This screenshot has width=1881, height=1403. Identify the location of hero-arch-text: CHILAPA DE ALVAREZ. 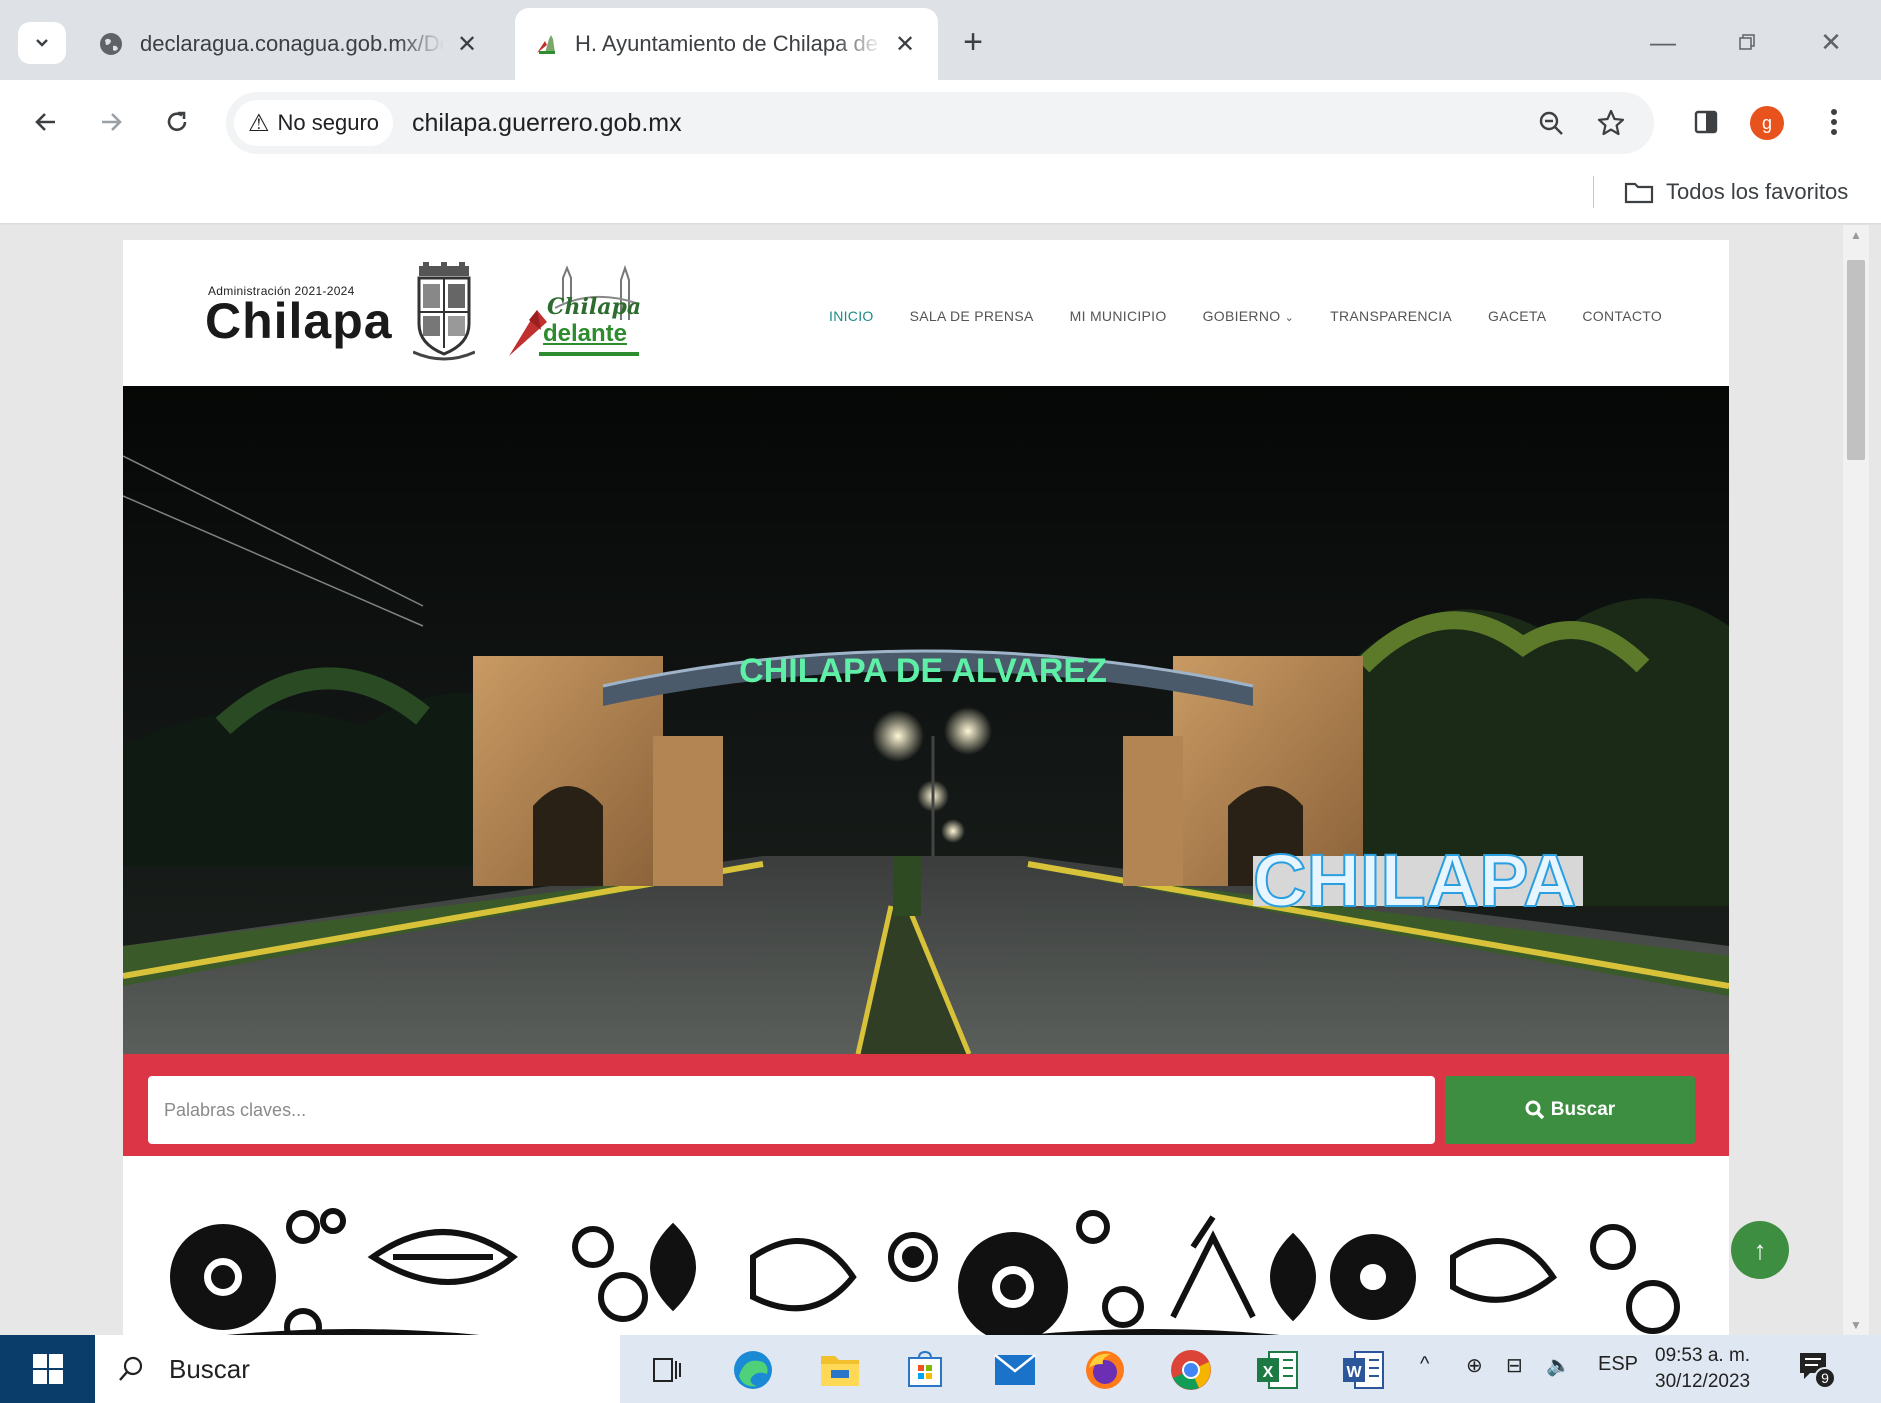
(923, 671).